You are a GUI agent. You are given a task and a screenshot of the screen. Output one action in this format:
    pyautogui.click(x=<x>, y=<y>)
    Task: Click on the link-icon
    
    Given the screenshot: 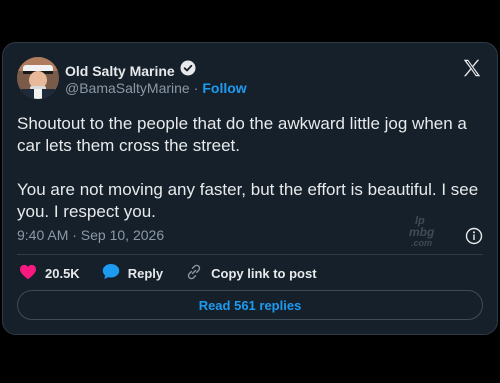 What is the action you would take?
    pyautogui.click(x=194, y=273)
    